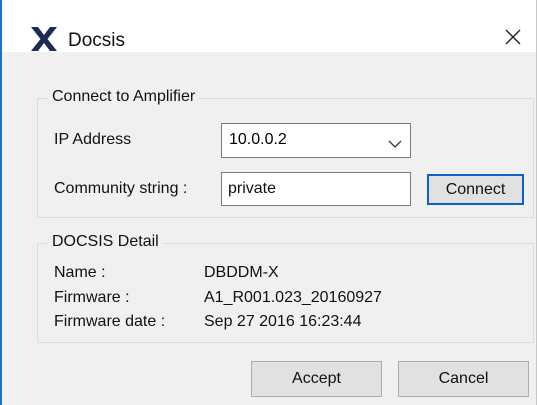  Describe the element at coordinates (316, 379) in the screenshot. I see `accept-button: Accept` at that location.